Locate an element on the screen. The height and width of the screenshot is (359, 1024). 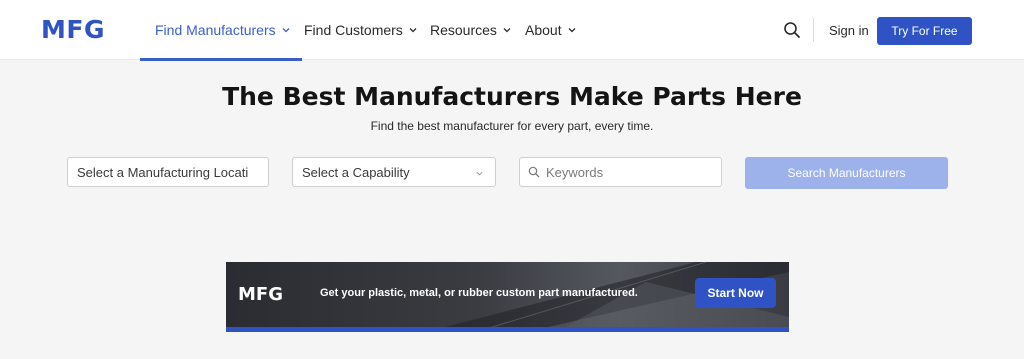
nav-find-manufacturers-label: Find Manufacturers is located at coordinates (215, 30).